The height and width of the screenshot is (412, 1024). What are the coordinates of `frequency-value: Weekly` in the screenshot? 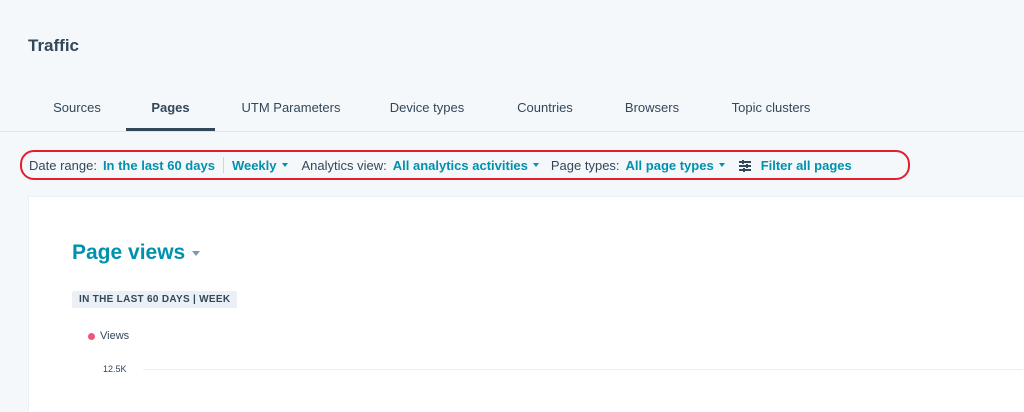 It's located at (254, 165).